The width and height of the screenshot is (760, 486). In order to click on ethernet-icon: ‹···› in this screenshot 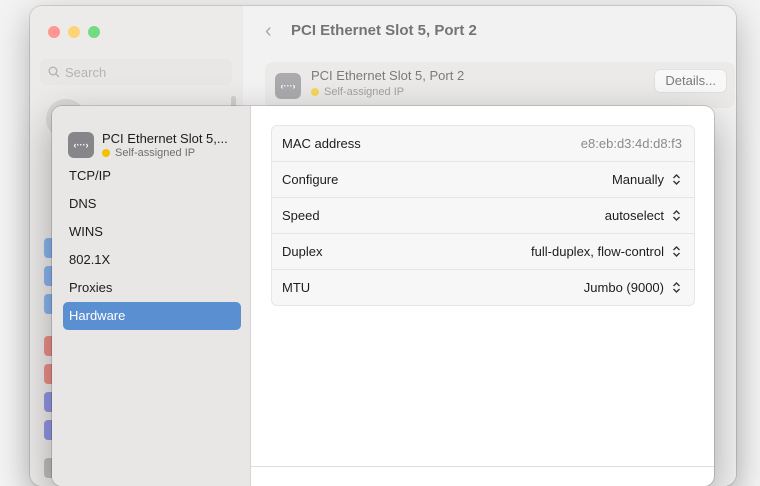, I will do `click(81, 145)`.